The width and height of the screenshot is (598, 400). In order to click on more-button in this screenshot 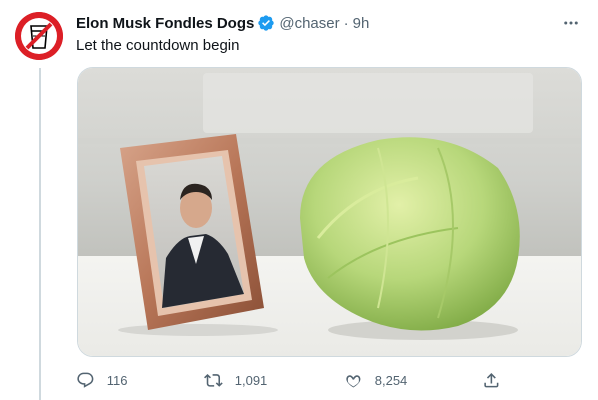, I will do `click(571, 23)`.